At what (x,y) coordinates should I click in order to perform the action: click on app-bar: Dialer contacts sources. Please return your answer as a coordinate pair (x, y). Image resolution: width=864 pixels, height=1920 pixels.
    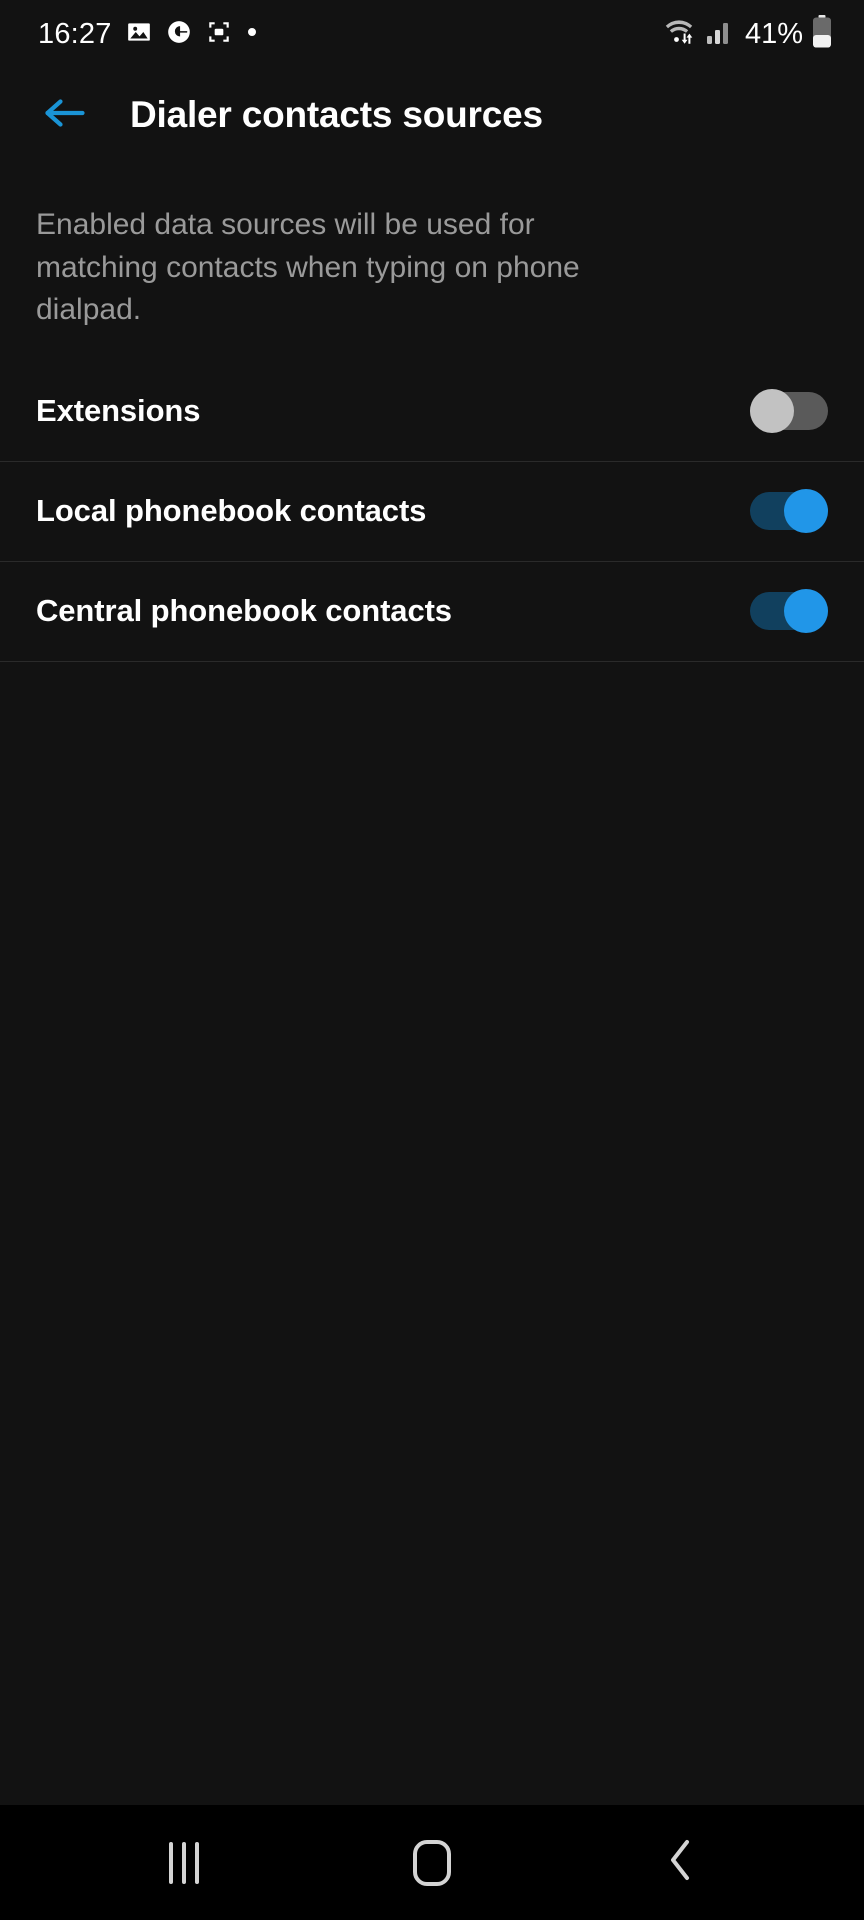
    Looking at the image, I should click on (432, 115).